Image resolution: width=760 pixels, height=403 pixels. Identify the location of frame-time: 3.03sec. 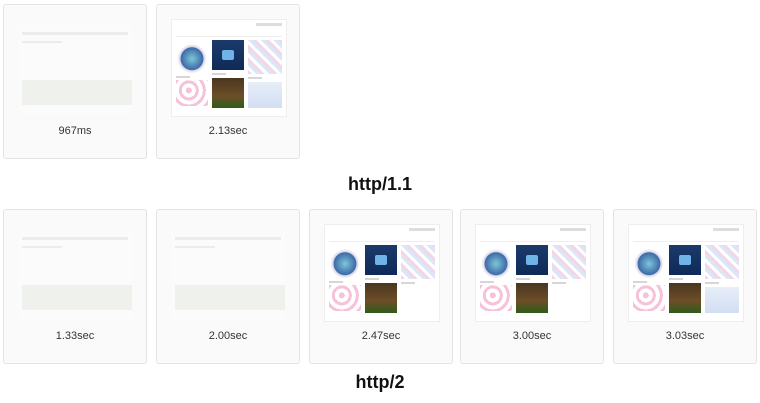
(685, 336).